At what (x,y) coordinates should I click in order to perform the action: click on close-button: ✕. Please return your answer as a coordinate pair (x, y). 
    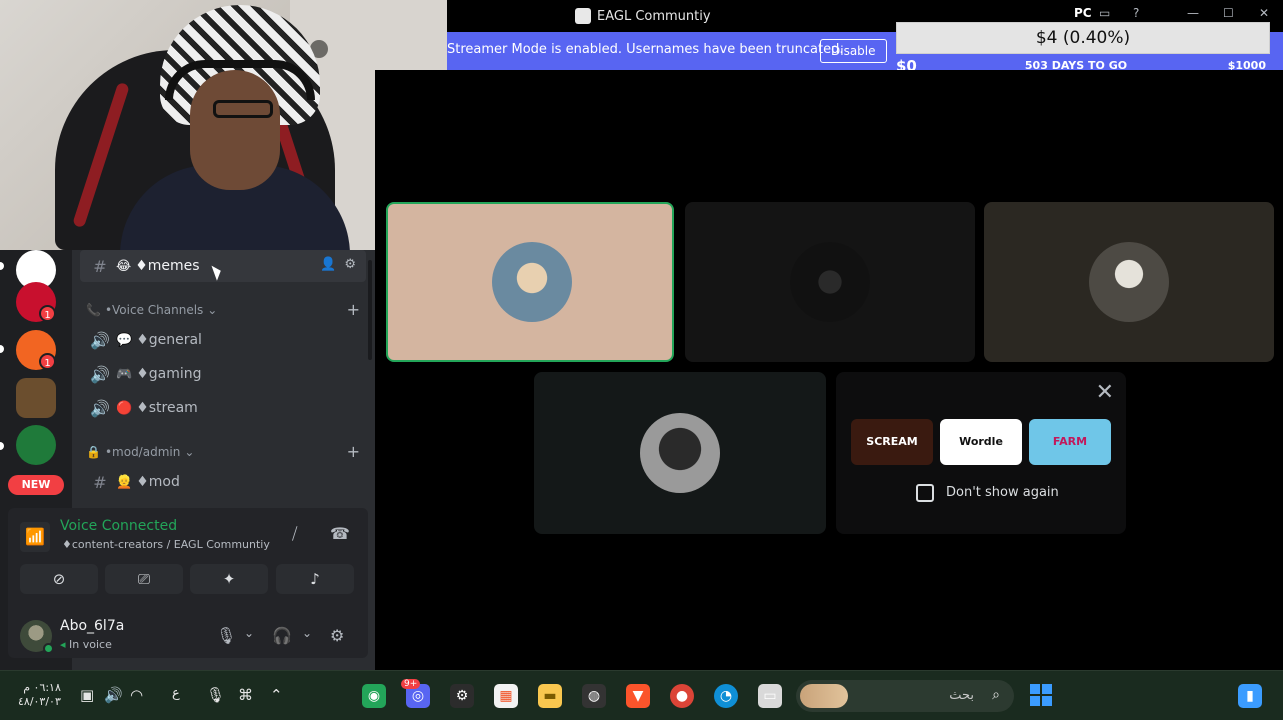
    Looking at the image, I should click on (1264, 13).